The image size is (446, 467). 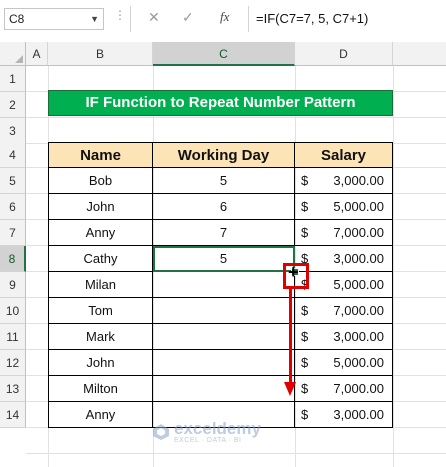 What do you see at coordinates (13, 337) in the screenshot?
I see `row-header-11: 11` at bounding box center [13, 337].